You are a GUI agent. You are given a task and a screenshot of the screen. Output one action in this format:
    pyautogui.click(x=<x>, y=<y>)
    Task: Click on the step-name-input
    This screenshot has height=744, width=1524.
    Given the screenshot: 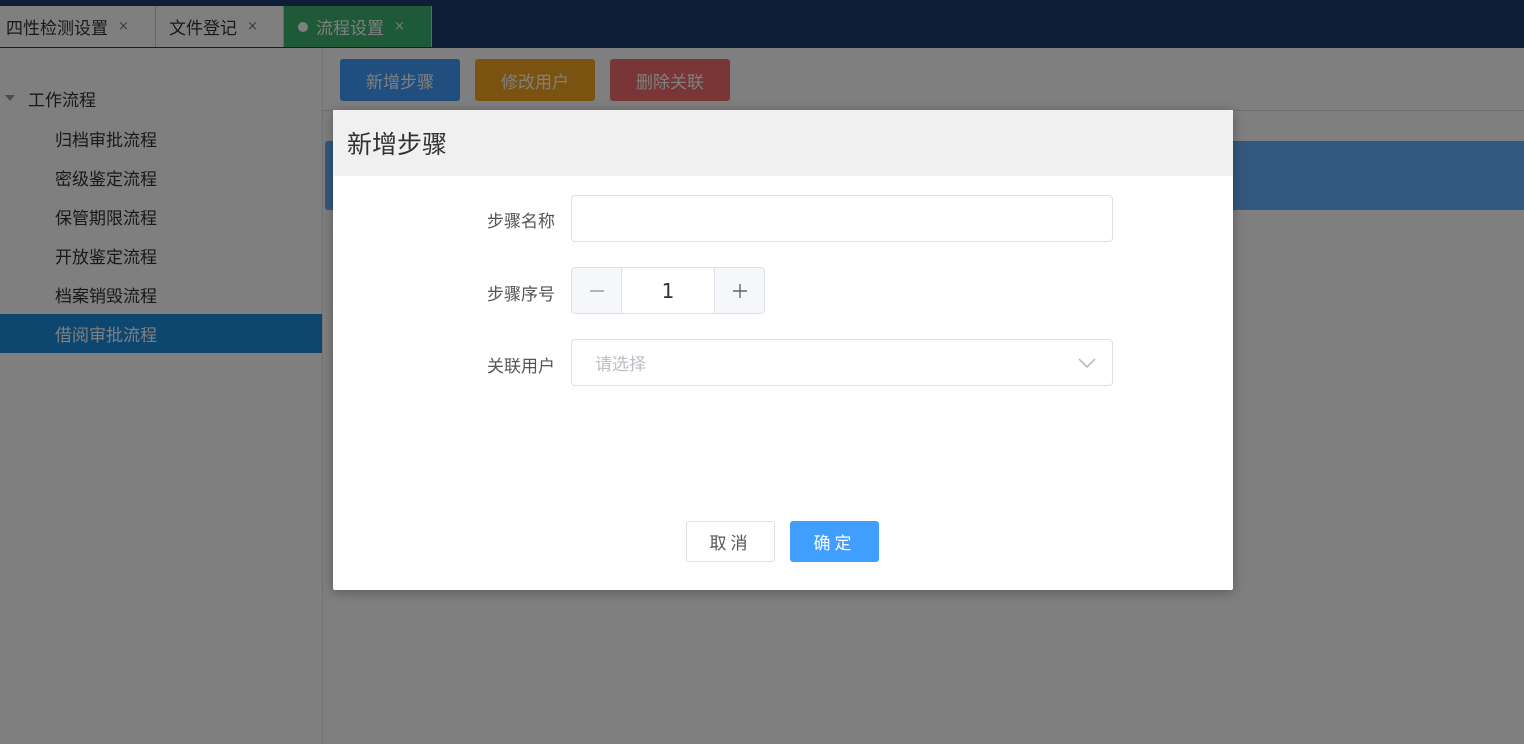 What is the action you would take?
    pyautogui.click(x=842, y=218)
    